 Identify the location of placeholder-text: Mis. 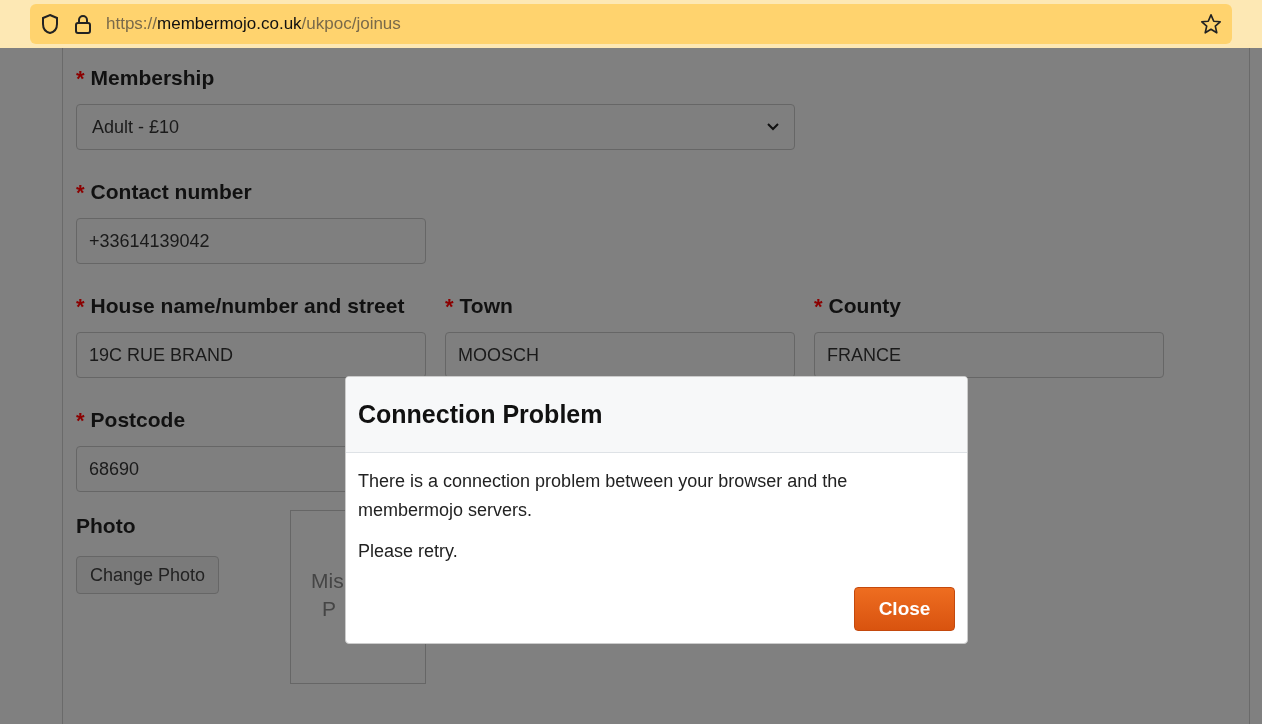
(328, 581).